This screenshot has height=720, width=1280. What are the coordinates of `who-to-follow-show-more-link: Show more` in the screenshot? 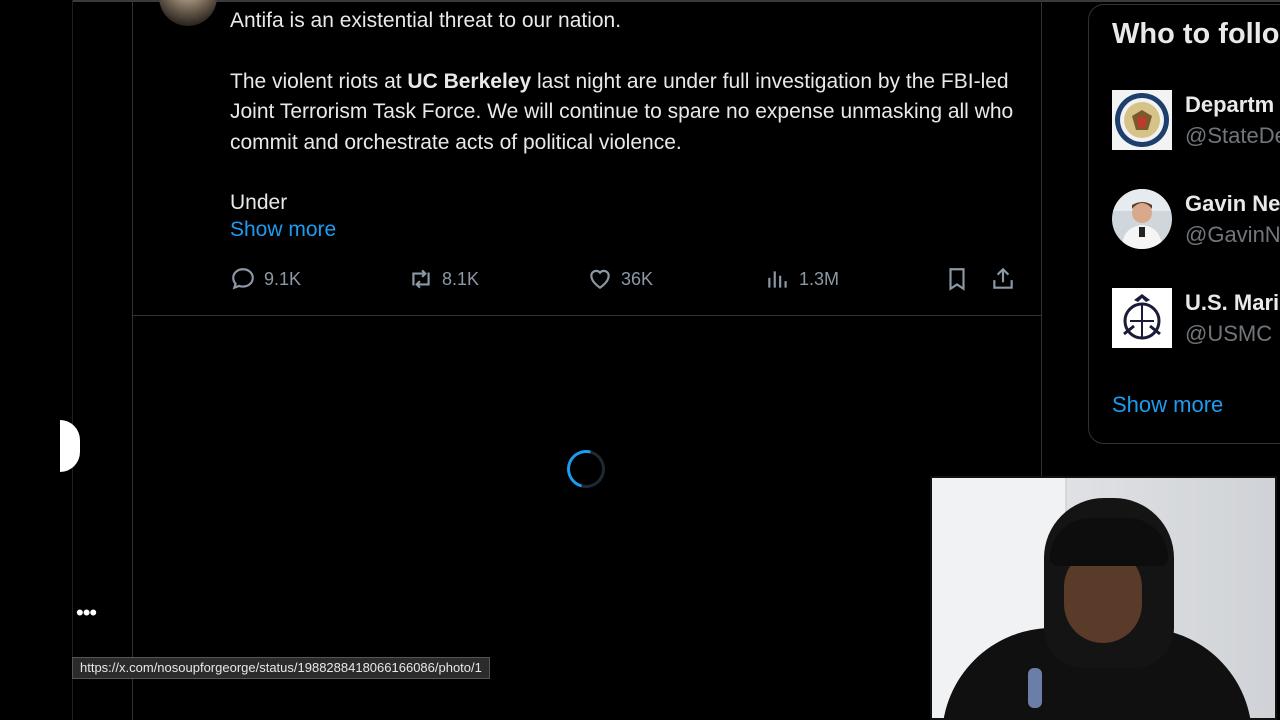 It's located at (1167, 405).